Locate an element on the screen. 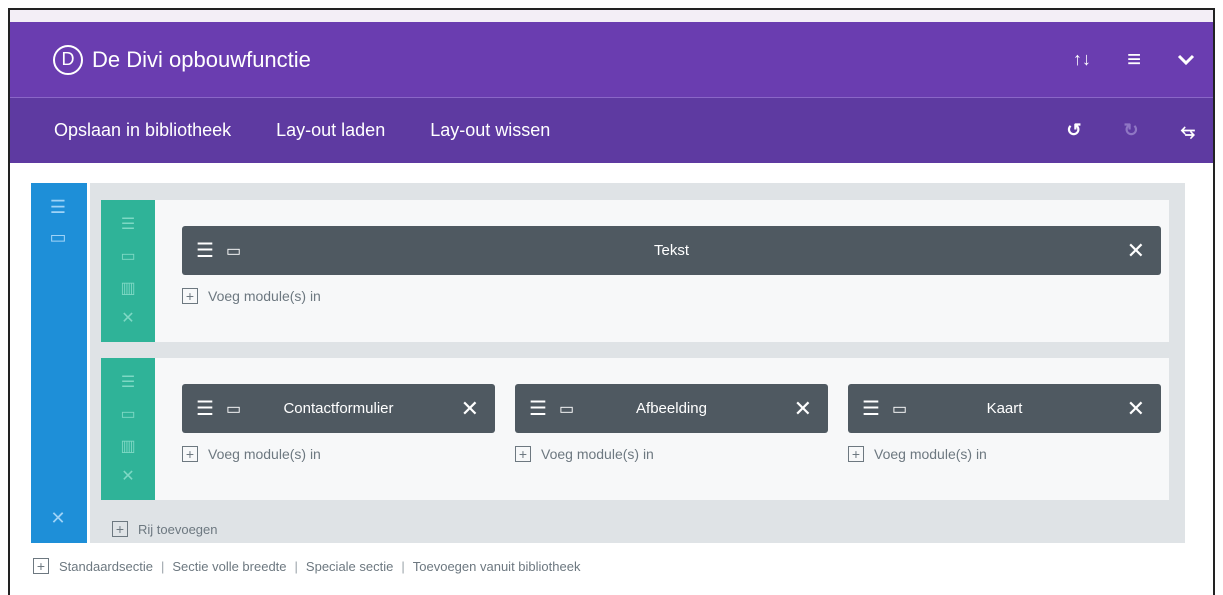  toolbar-actions: ↺ ↻ ⥃ is located at coordinates (1130, 130).